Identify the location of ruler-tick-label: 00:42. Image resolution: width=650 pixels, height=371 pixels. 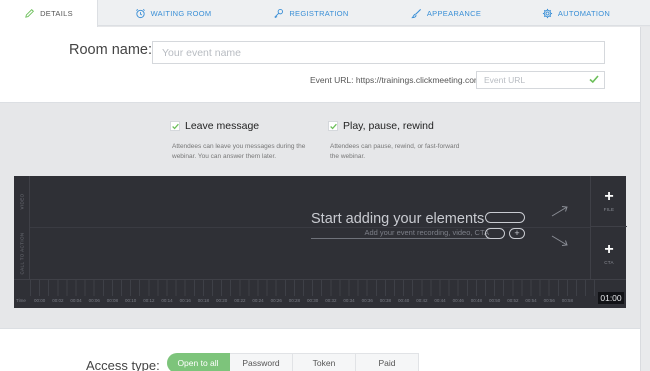
(422, 300).